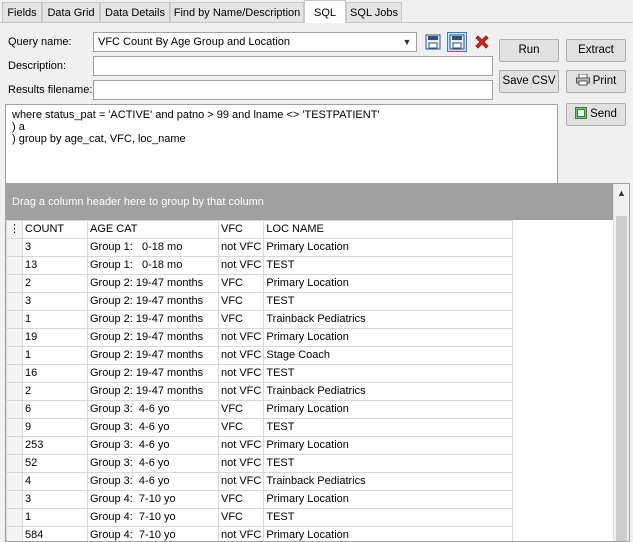 This screenshot has width=633, height=542. Describe the element at coordinates (596, 50) in the screenshot. I see `extract-button: Extract` at that location.